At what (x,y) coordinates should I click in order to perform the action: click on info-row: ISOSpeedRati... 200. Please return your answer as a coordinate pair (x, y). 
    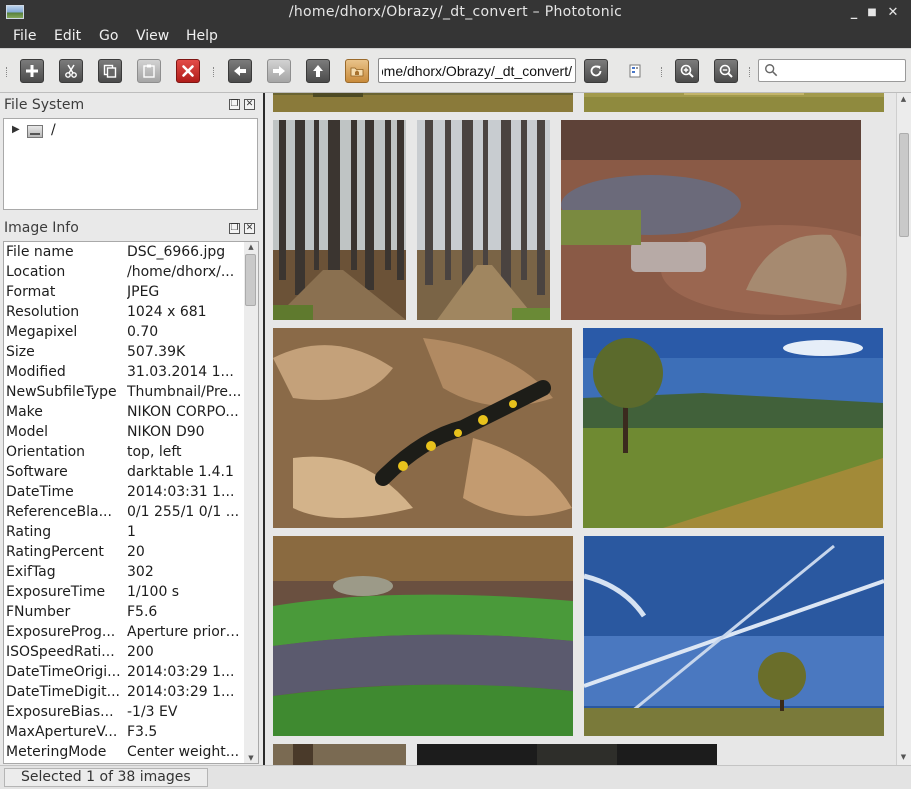
    Looking at the image, I should click on (124, 652).